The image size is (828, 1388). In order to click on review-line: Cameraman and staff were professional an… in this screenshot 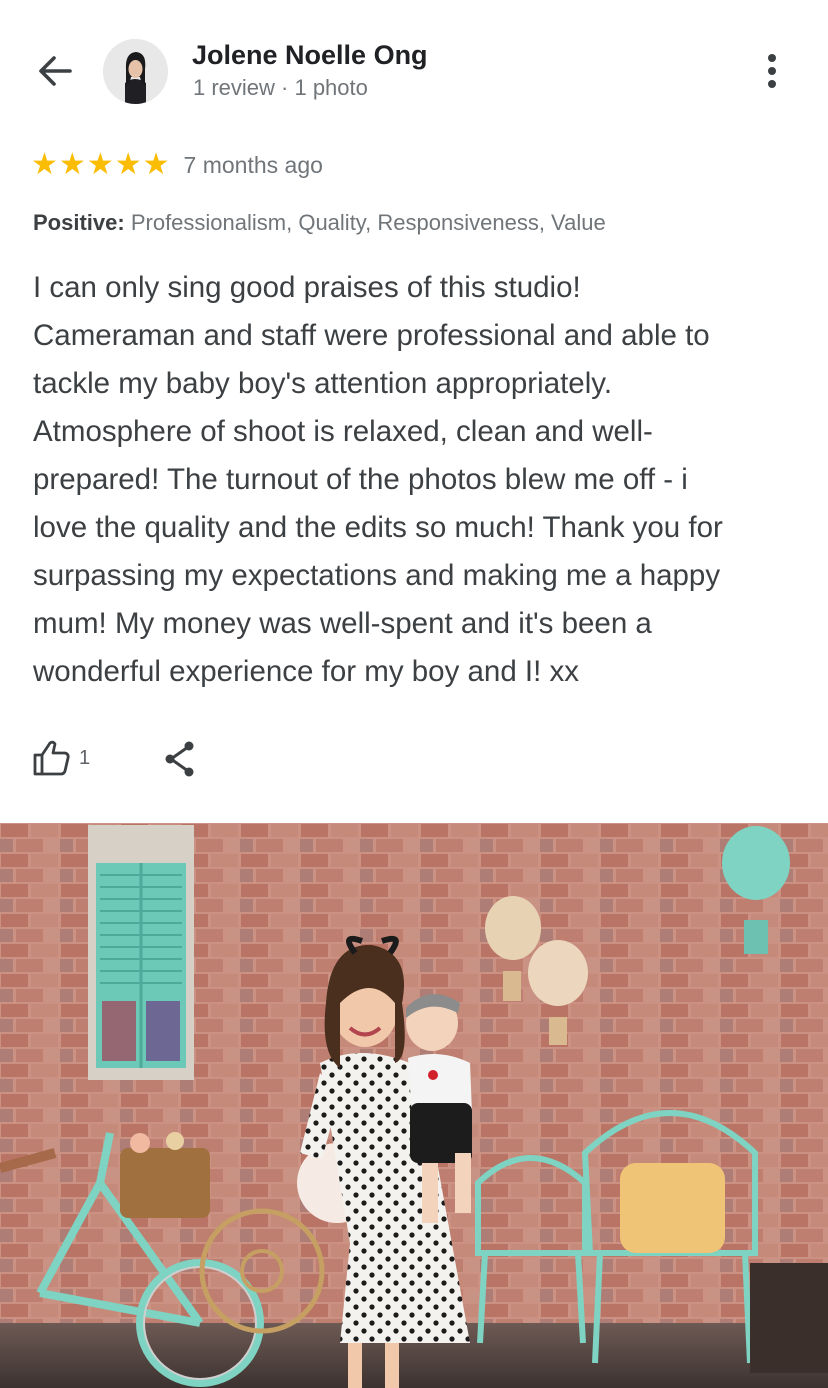, I will do `click(371, 335)`.